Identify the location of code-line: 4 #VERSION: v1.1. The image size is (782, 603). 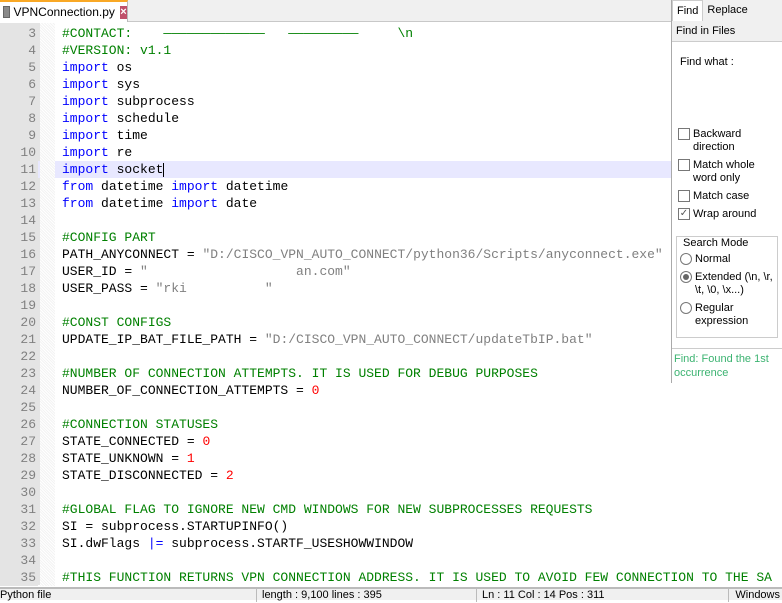
(391, 50).